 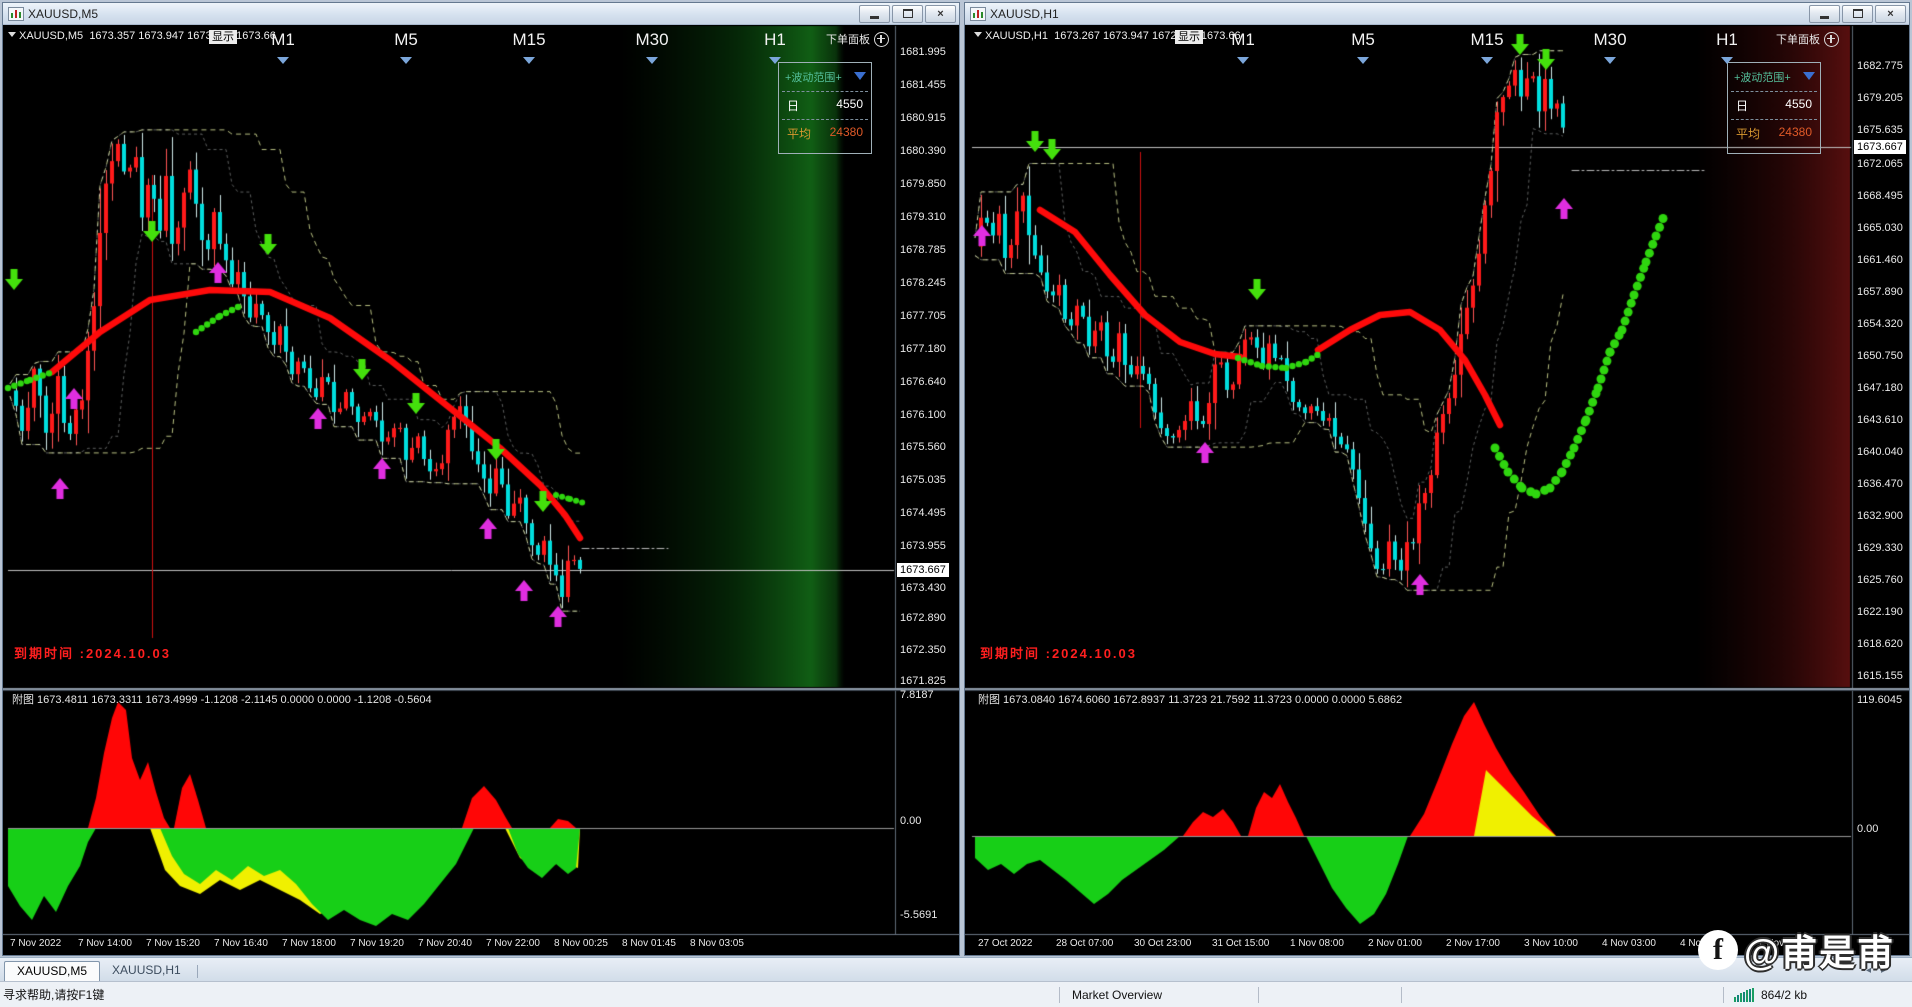 I want to click on time-axis-label: 8 Nov 03:05, so click(x=717, y=943).